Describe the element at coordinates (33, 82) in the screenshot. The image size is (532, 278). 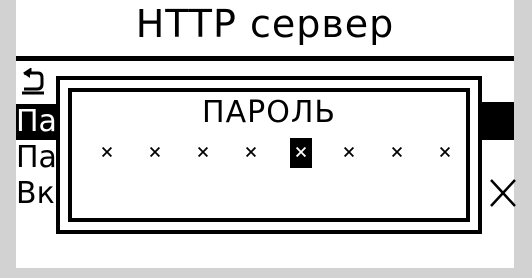
I see `back-arrow-icon` at that location.